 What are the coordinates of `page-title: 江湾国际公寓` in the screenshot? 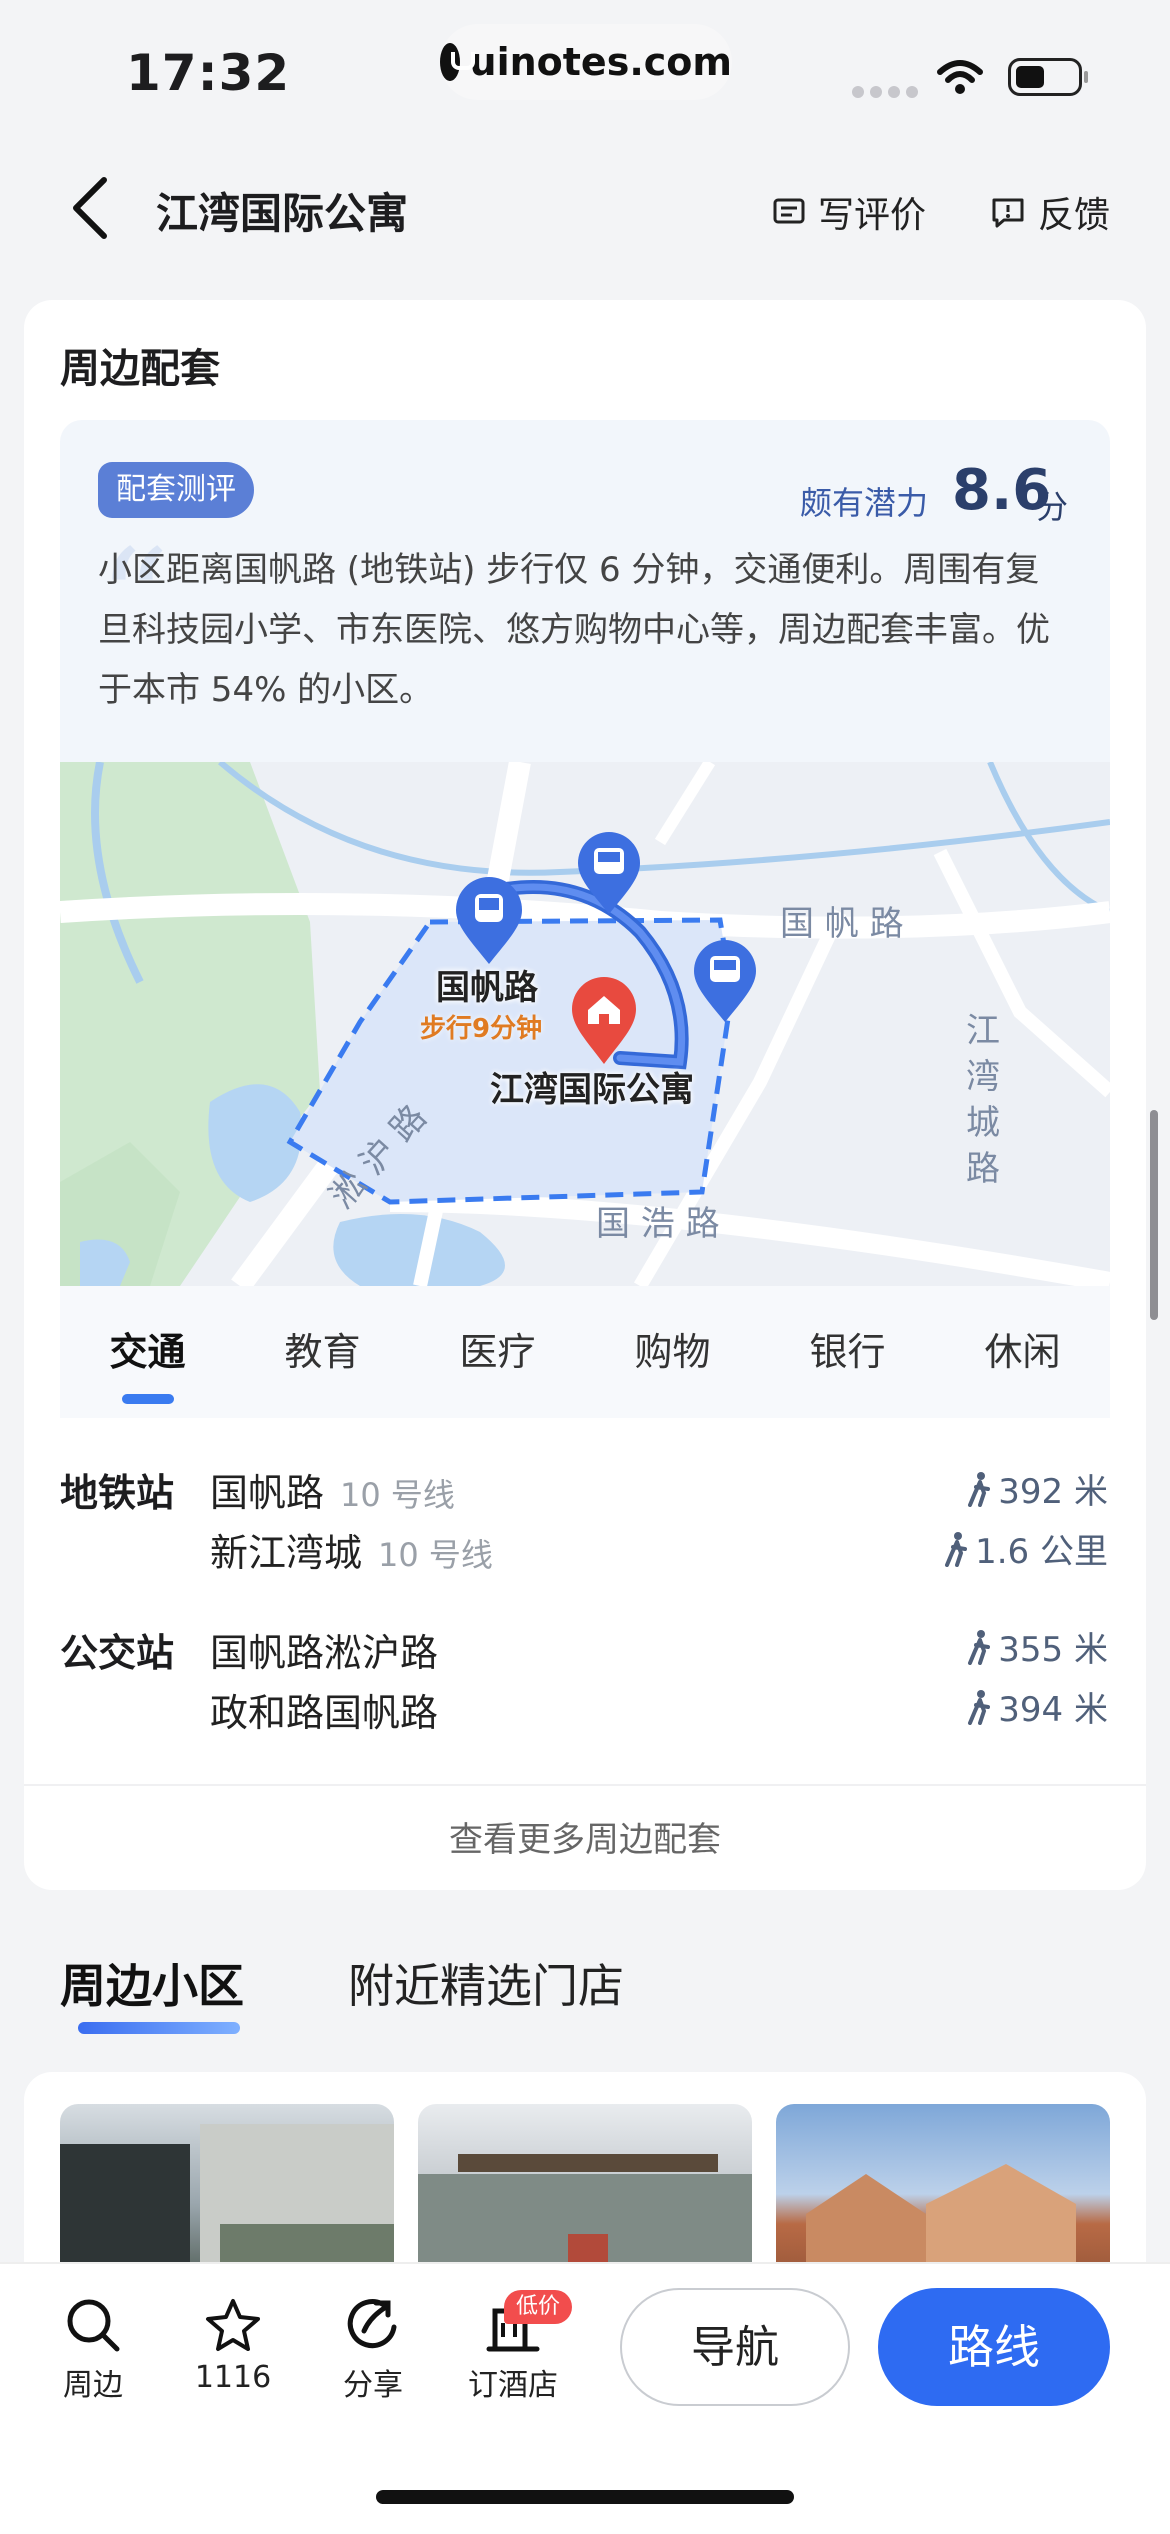 It's located at (282, 213).